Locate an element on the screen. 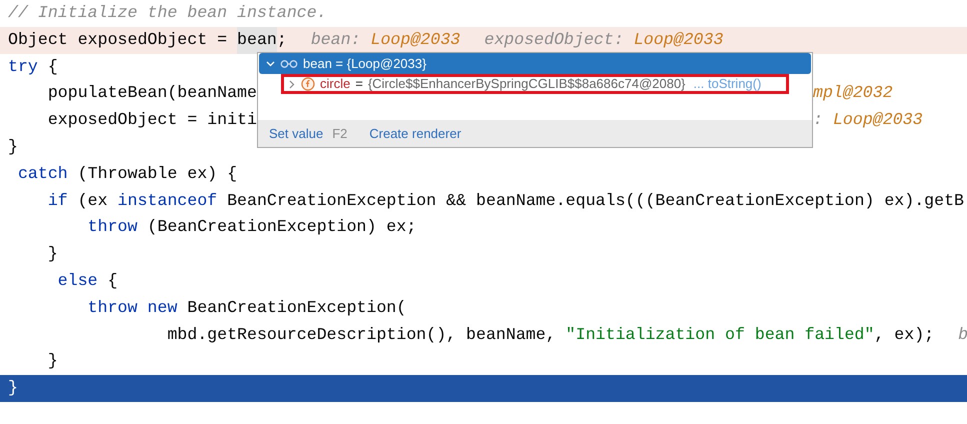 Image resolution: width=967 pixels, height=424 pixels. inline-hint-label: : is located at coordinates (818, 120).